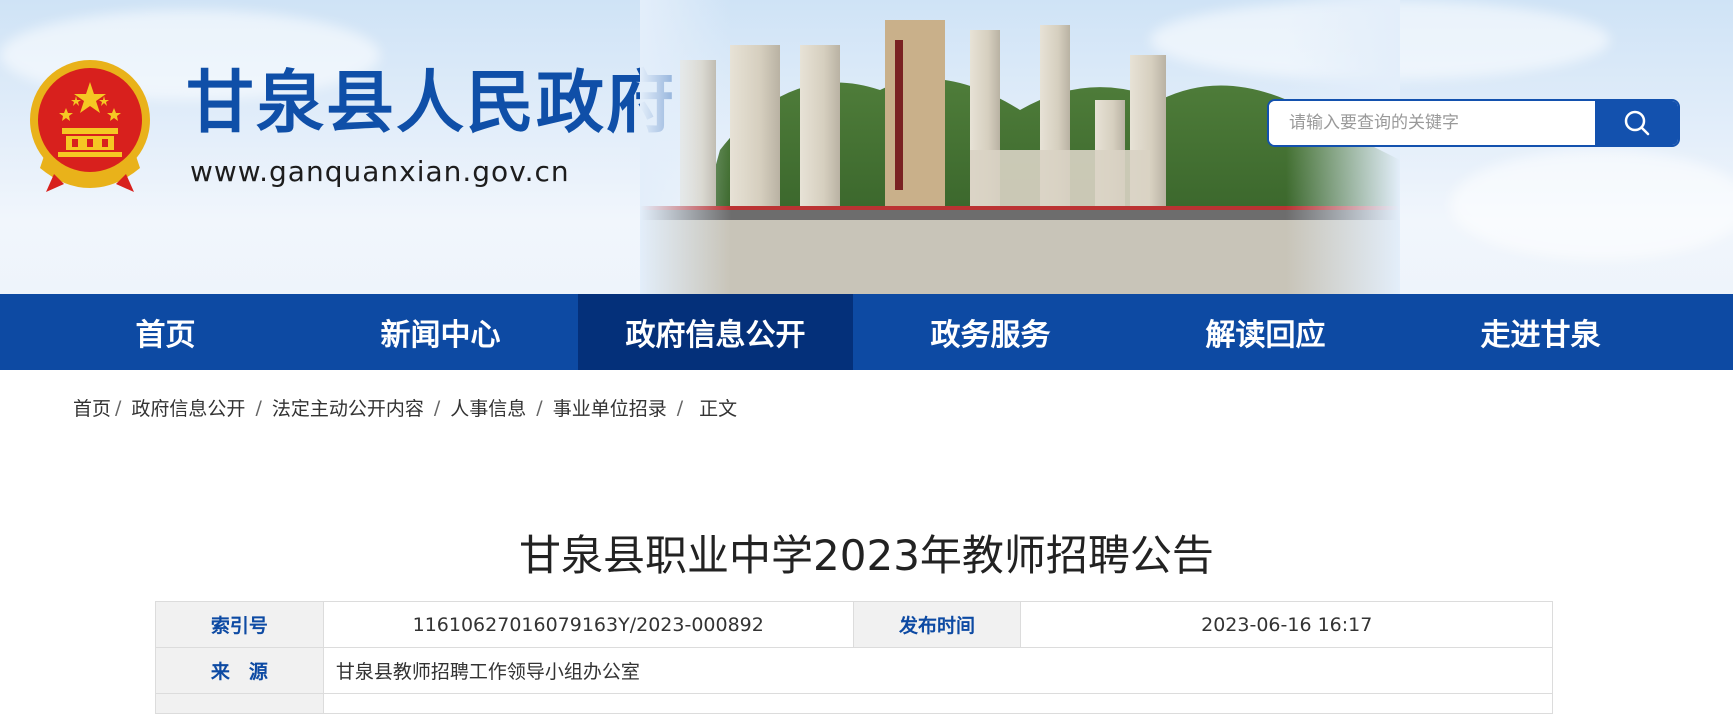  Describe the element at coordinates (610, 407) in the screenshot. I see `breadcrumb-institution-recruitment: 事业单位招录` at that location.